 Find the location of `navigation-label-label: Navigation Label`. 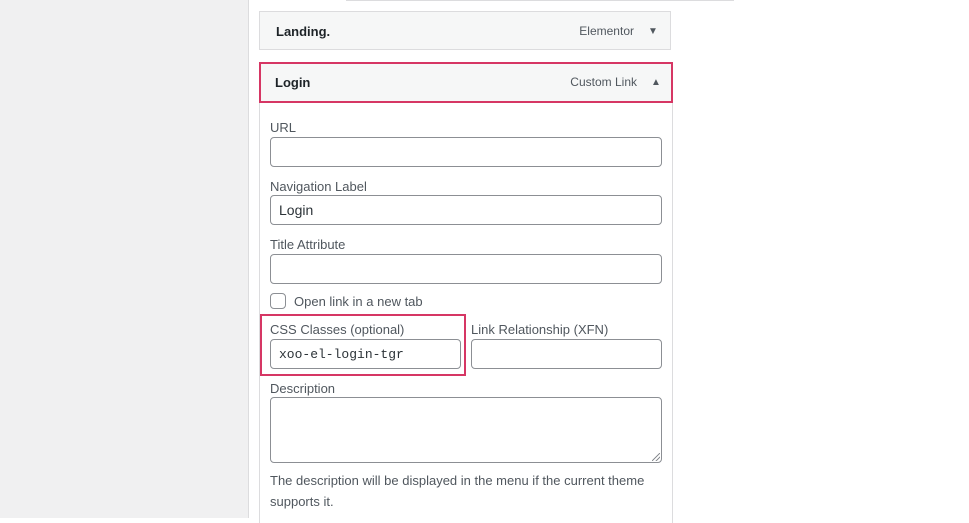

navigation-label-label: Navigation Label is located at coordinates (318, 186).